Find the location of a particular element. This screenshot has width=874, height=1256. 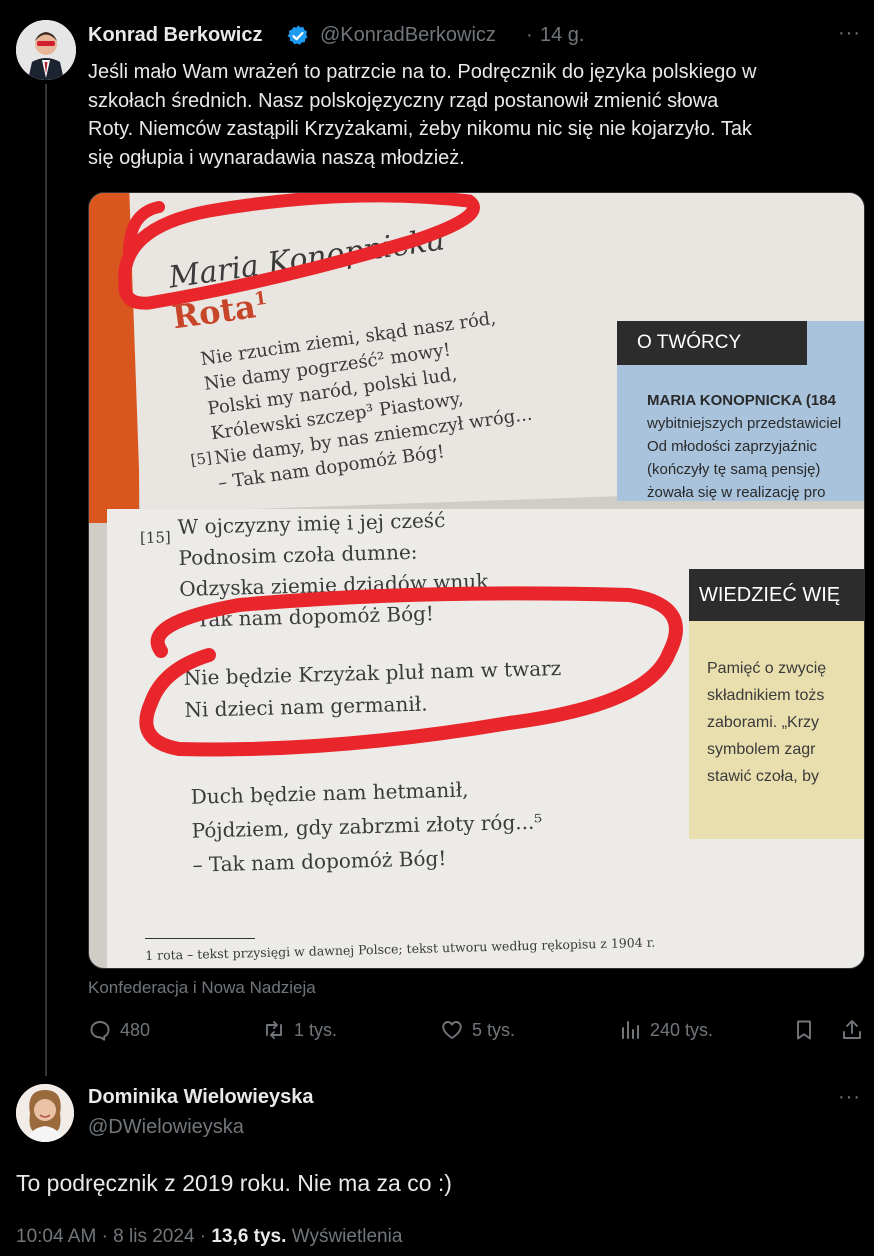

bookmark-icon is located at coordinates (804, 1030).